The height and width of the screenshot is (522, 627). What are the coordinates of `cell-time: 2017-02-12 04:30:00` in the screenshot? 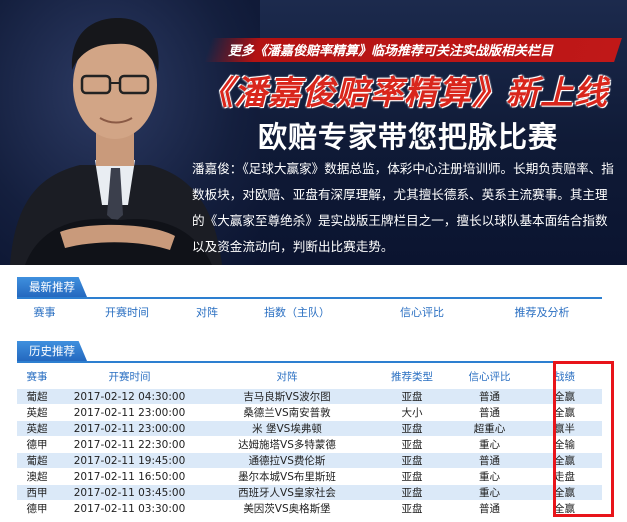 It's located at (129, 397).